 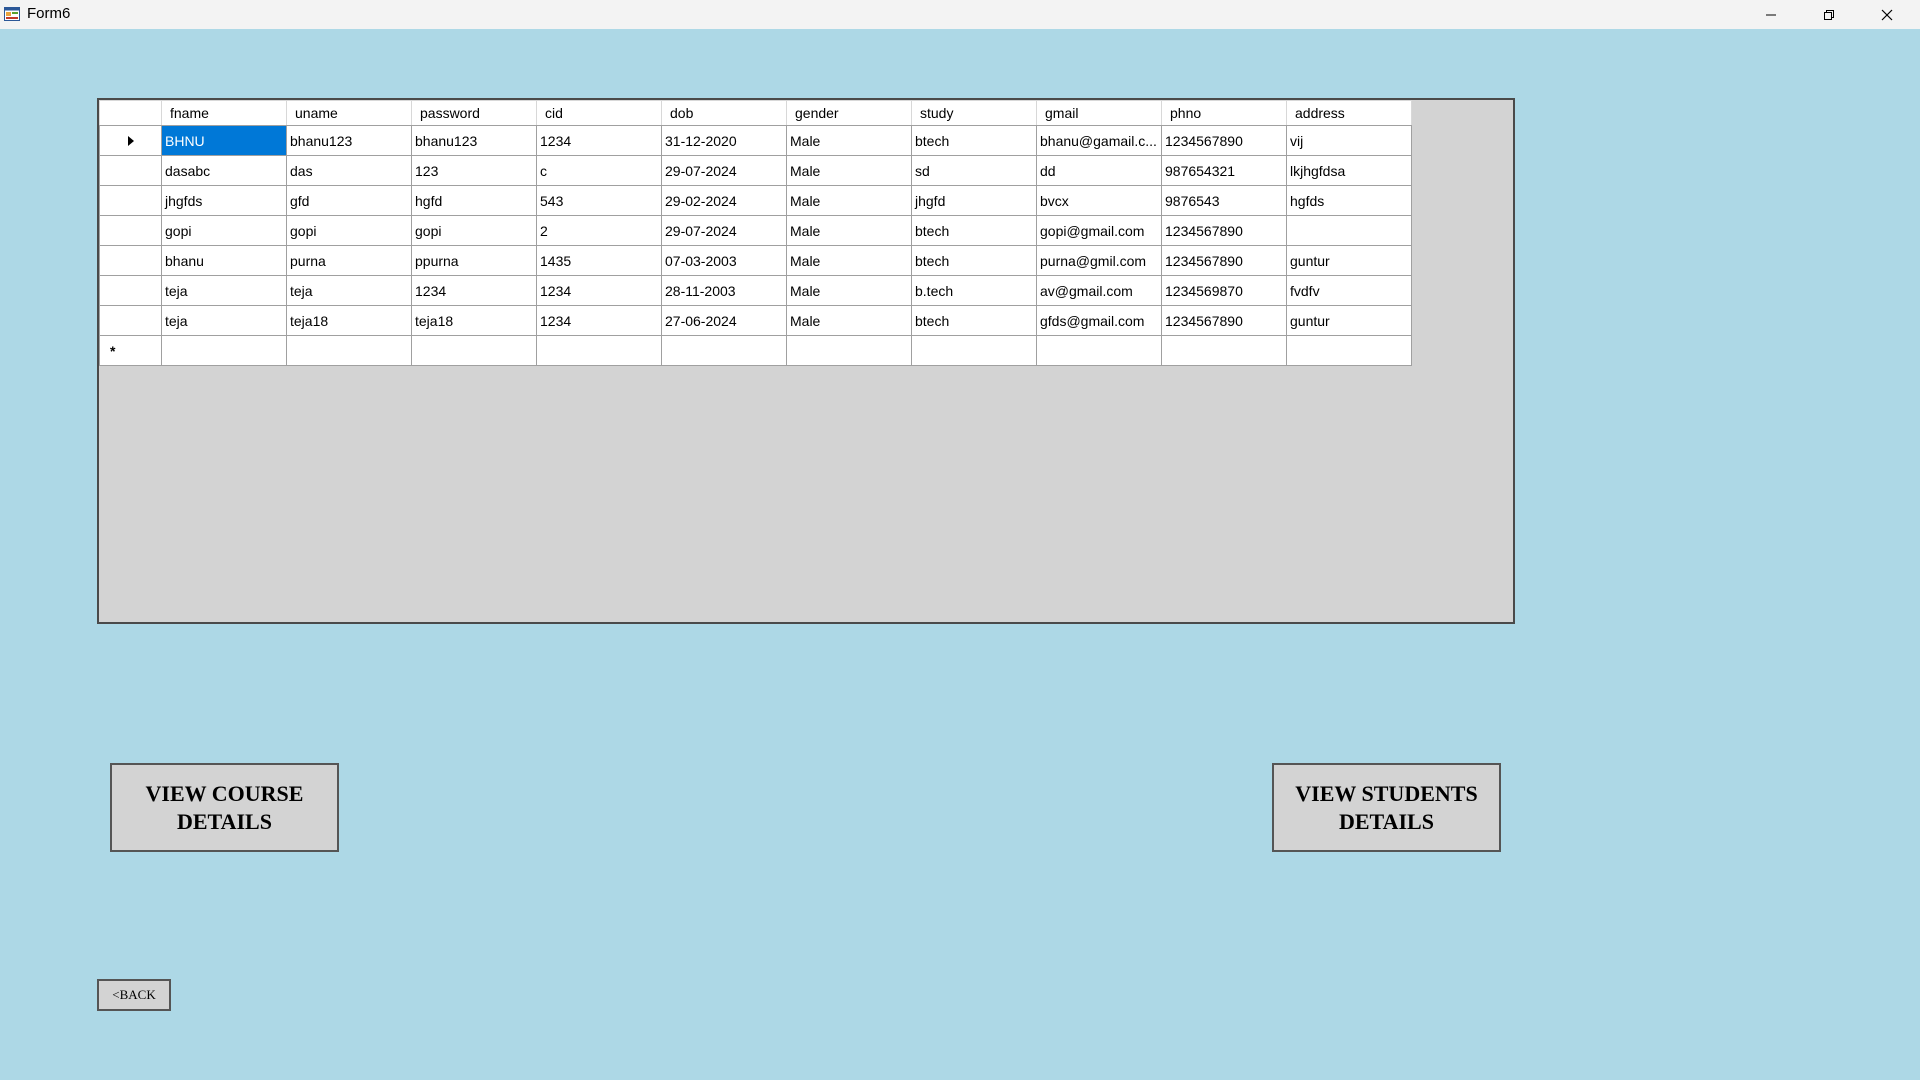 I want to click on grid-cell-password: 1234, so click(x=474, y=290).